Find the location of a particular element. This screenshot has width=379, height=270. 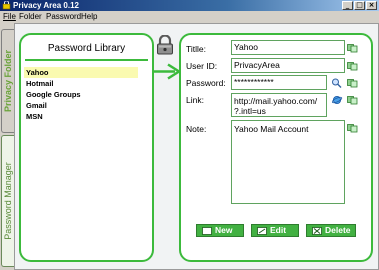

lock-icon is located at coordinates (165, 45).